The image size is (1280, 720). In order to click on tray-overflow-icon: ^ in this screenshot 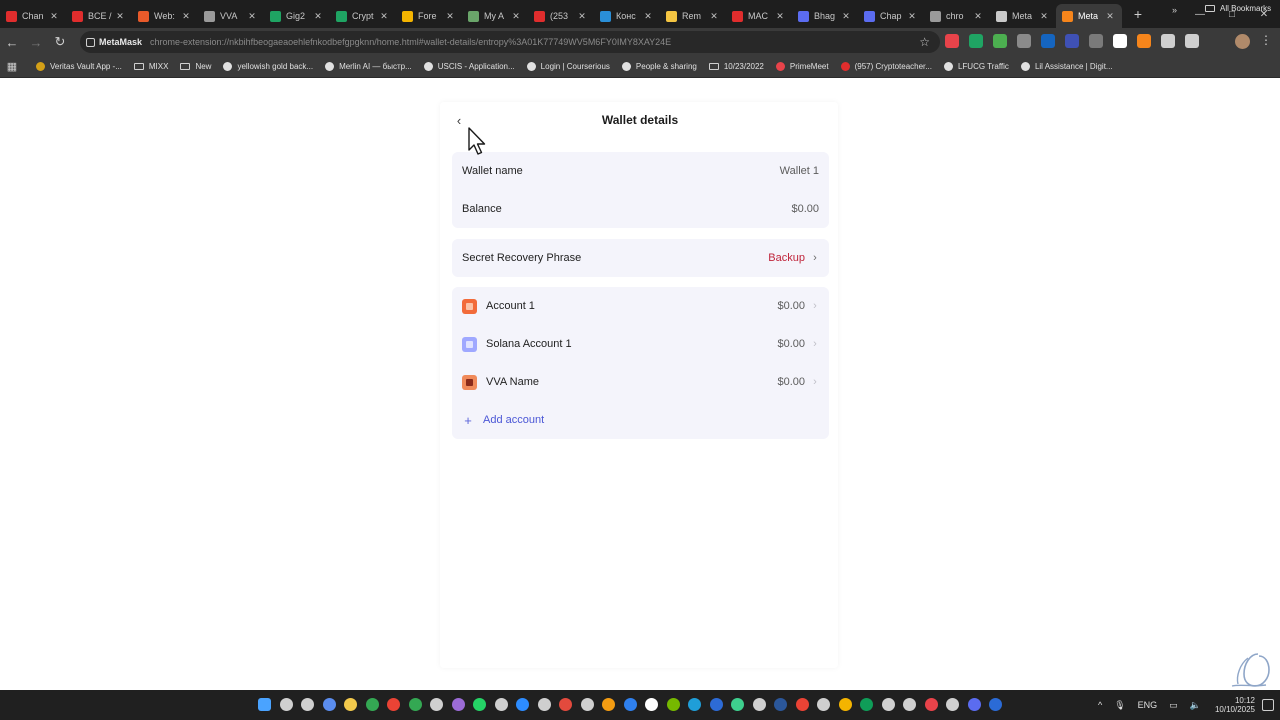, I will do `click(1100, 705)`.